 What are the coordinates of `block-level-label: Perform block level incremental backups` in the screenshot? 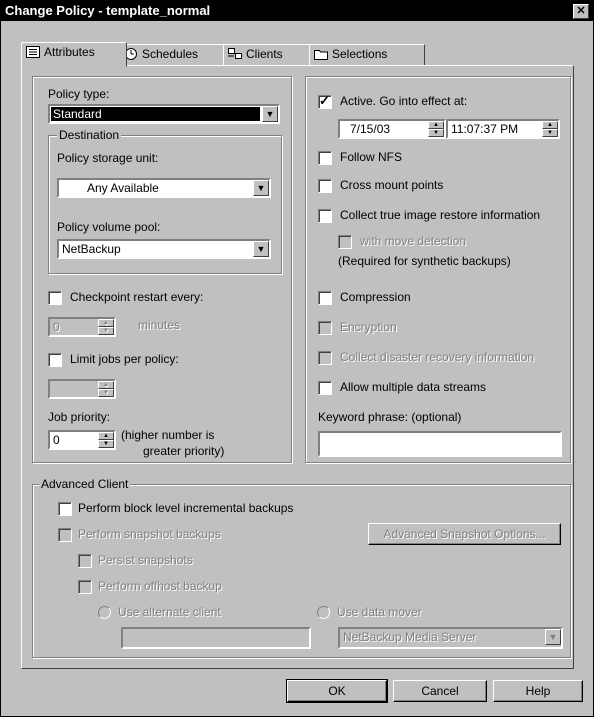 It's located at (186, 508).